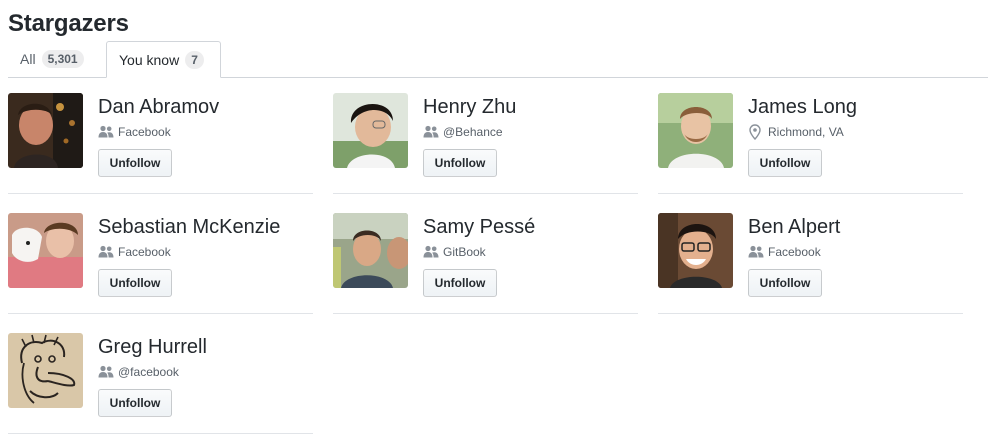  What do you see at coordinates (498, 59) in the screenshot?
I see `tab-bar: All 5,301 You know 7` at bounding box center [498, 59].